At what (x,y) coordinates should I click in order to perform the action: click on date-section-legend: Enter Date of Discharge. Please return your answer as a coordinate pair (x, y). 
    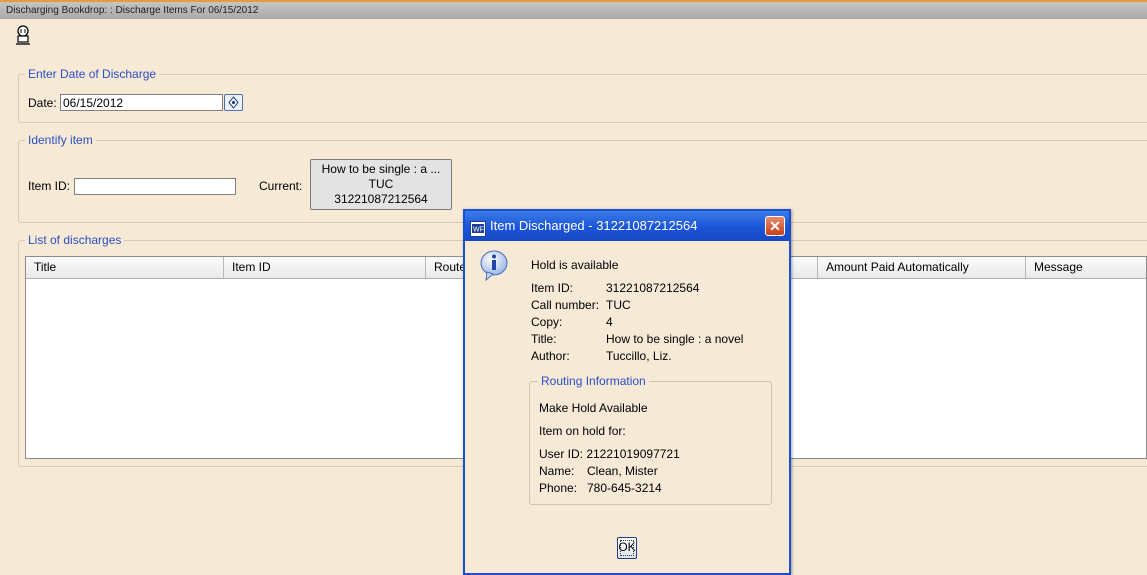
    Looking at the image, I should click on (92, 74).